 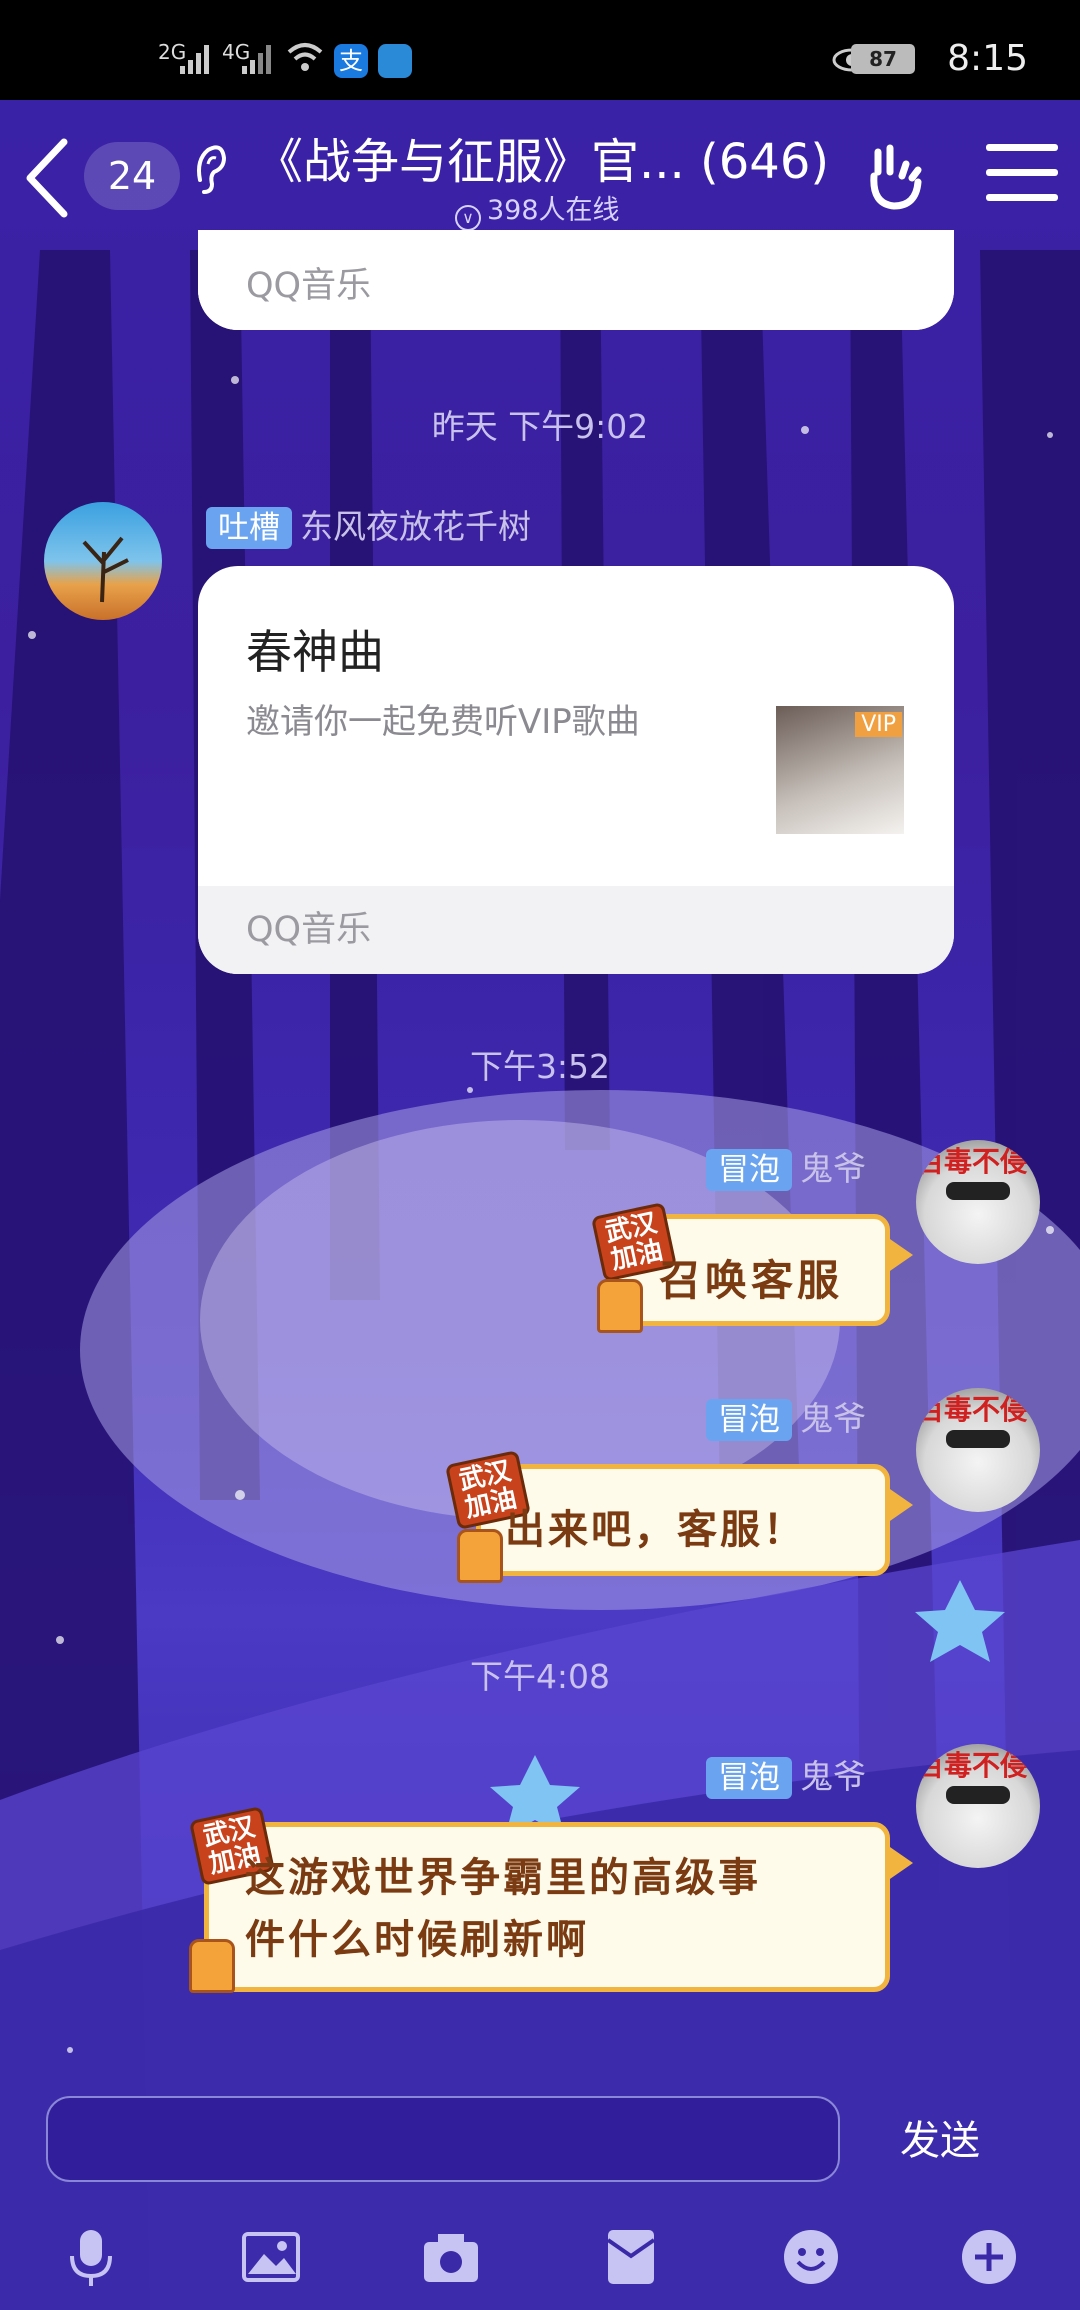 What do you see at coordinates (105, 569) in the screenshot?
I see `avatar-tree-image` at bounding box center [105, 569].